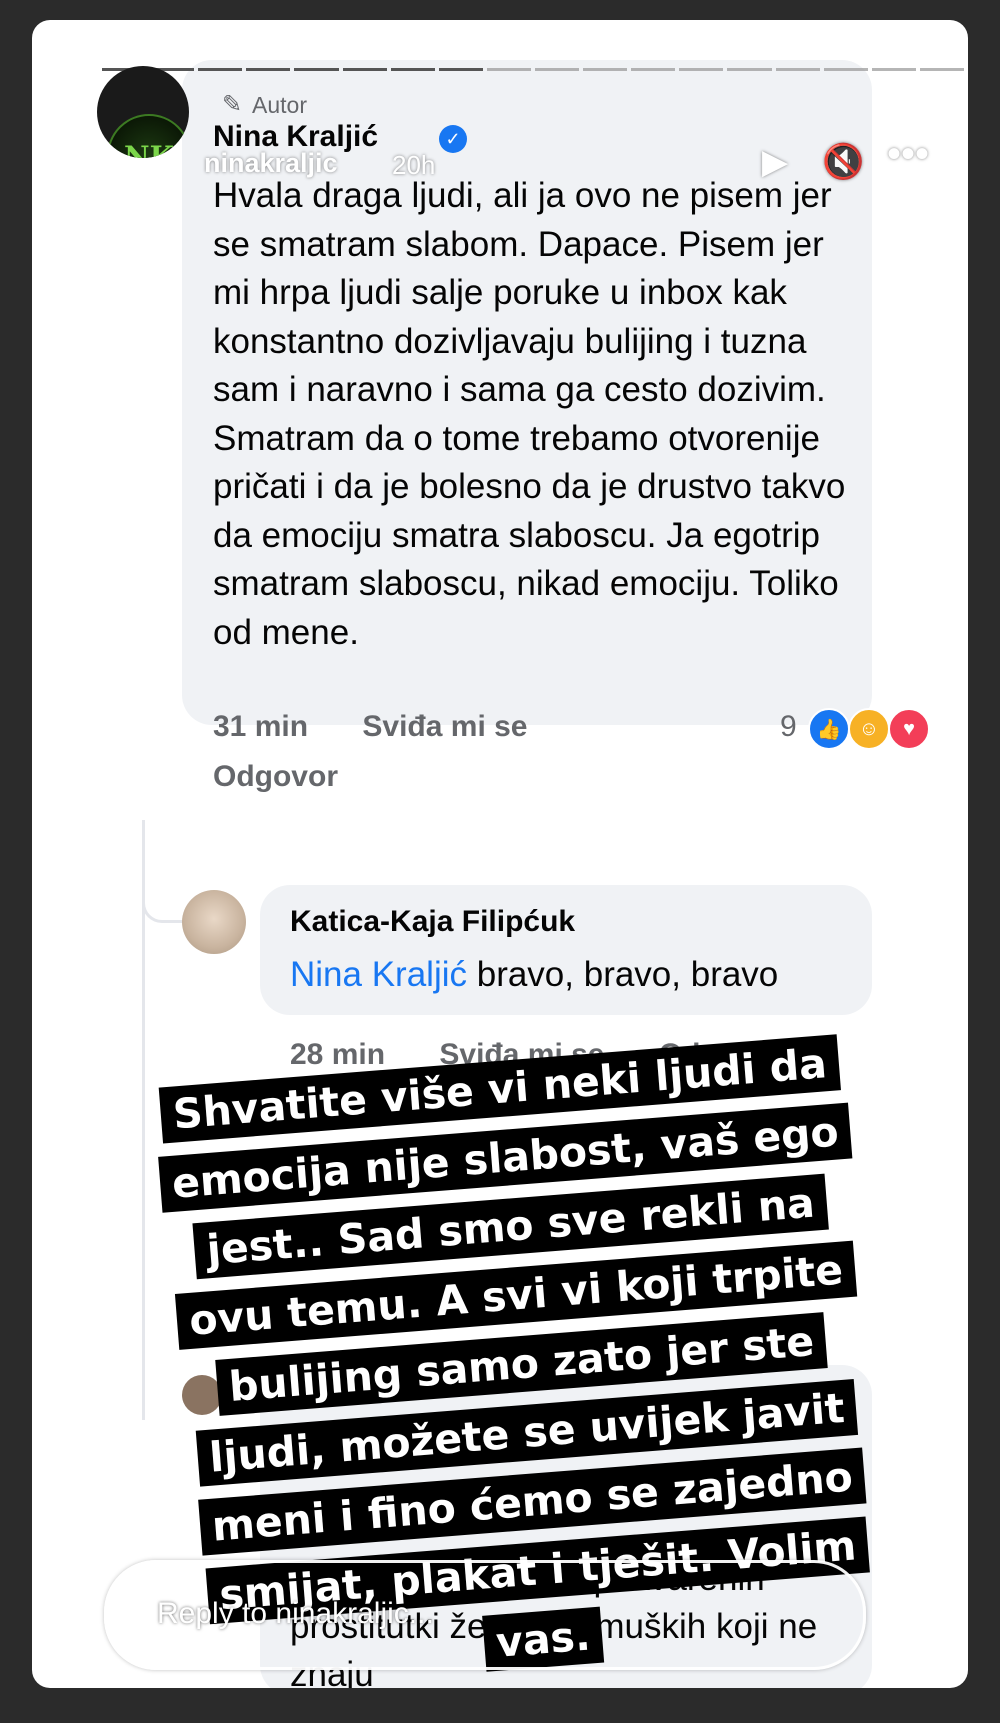 The height and width of the screenshot is (1723, 1000). What do you see at coordinates (232, 104) in the screenshot?
I see `pencil-icon: ✎` at bounding box center [232, 104].